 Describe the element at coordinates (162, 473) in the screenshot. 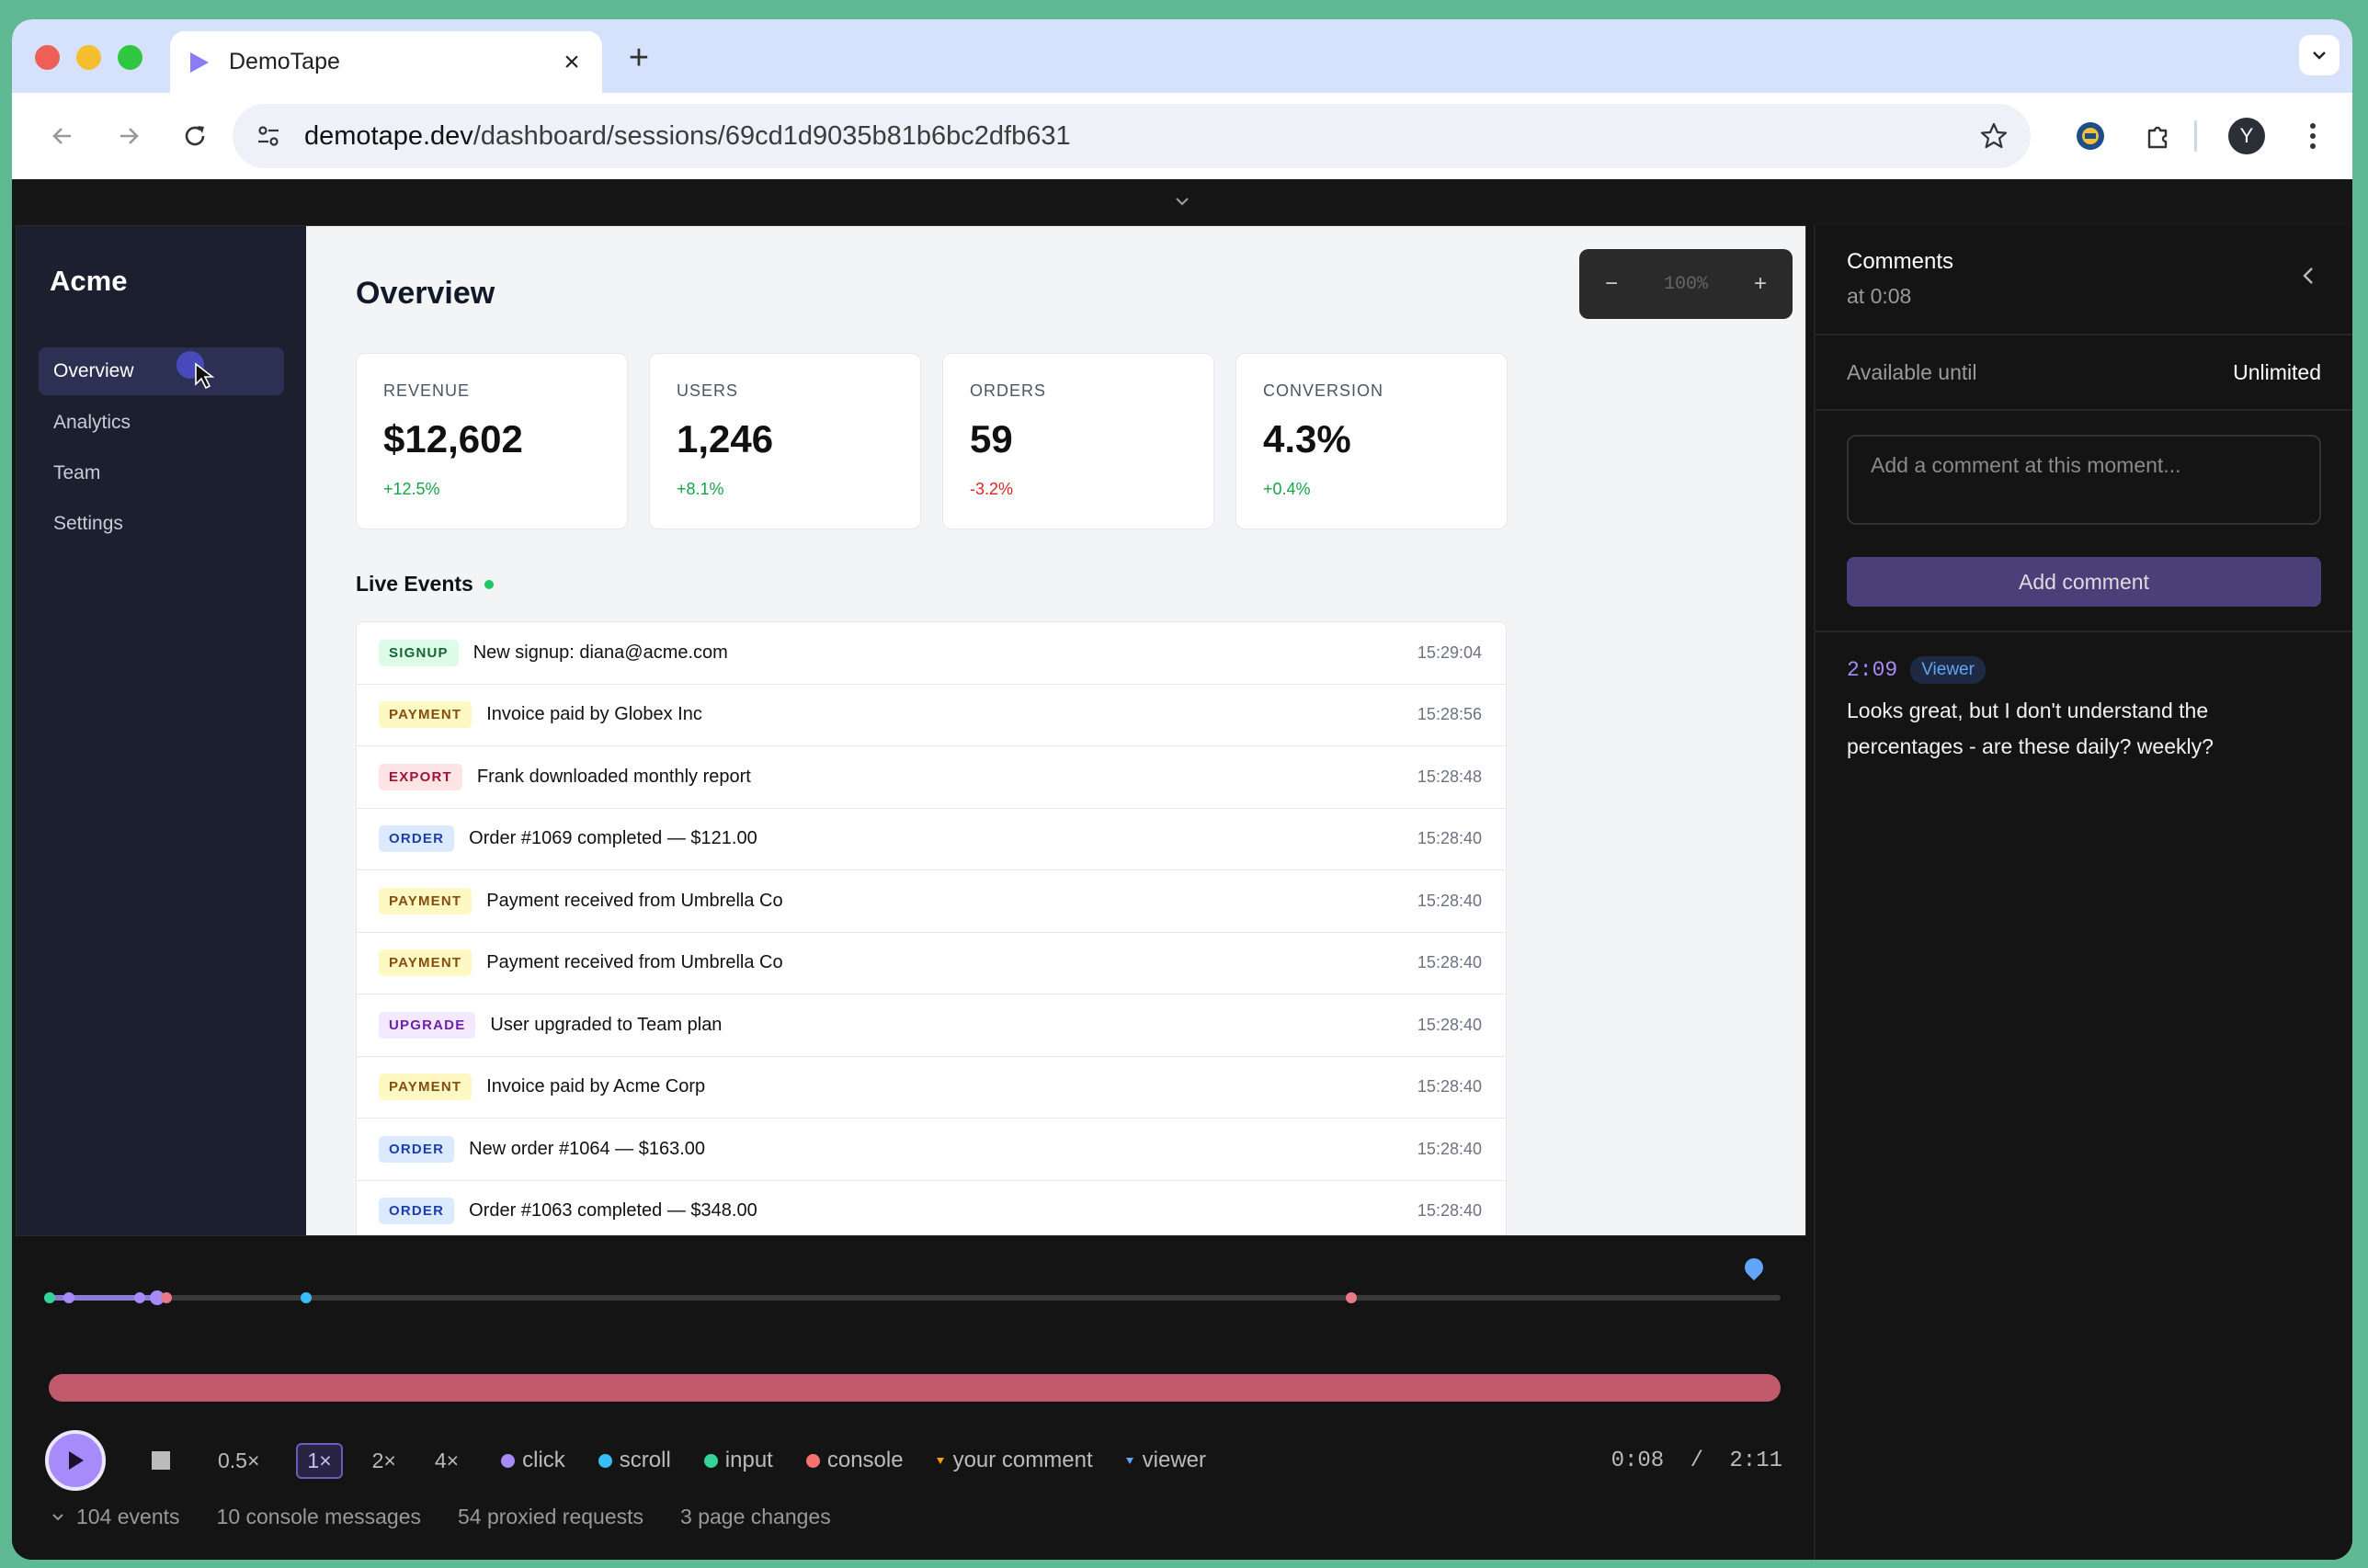

I see `sidebar-item-team: Team` at that location.